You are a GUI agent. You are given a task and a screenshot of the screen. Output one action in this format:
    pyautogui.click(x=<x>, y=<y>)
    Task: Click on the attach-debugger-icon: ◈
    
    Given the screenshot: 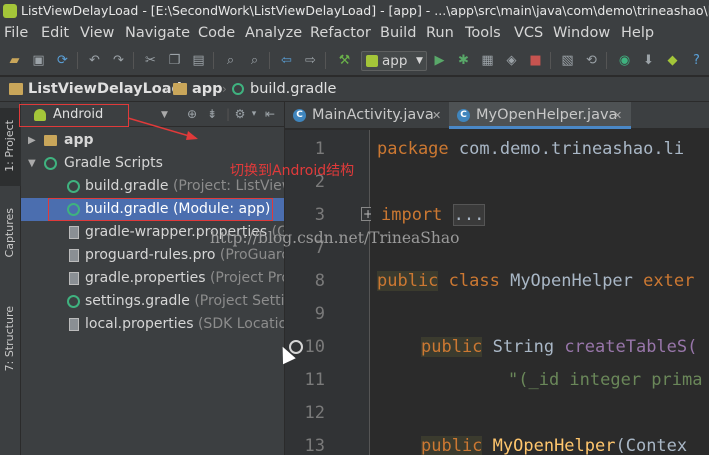 What is the action you would take?
    pyautogui.click(x=511, y=60)
    